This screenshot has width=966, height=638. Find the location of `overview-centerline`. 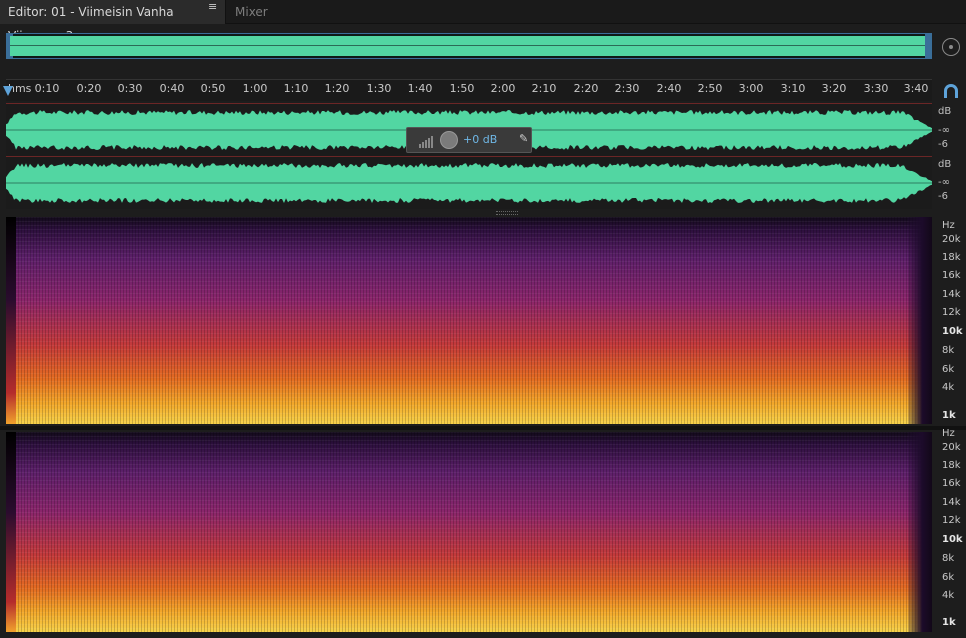

overview-centerline is located at coordinates (469, 45).